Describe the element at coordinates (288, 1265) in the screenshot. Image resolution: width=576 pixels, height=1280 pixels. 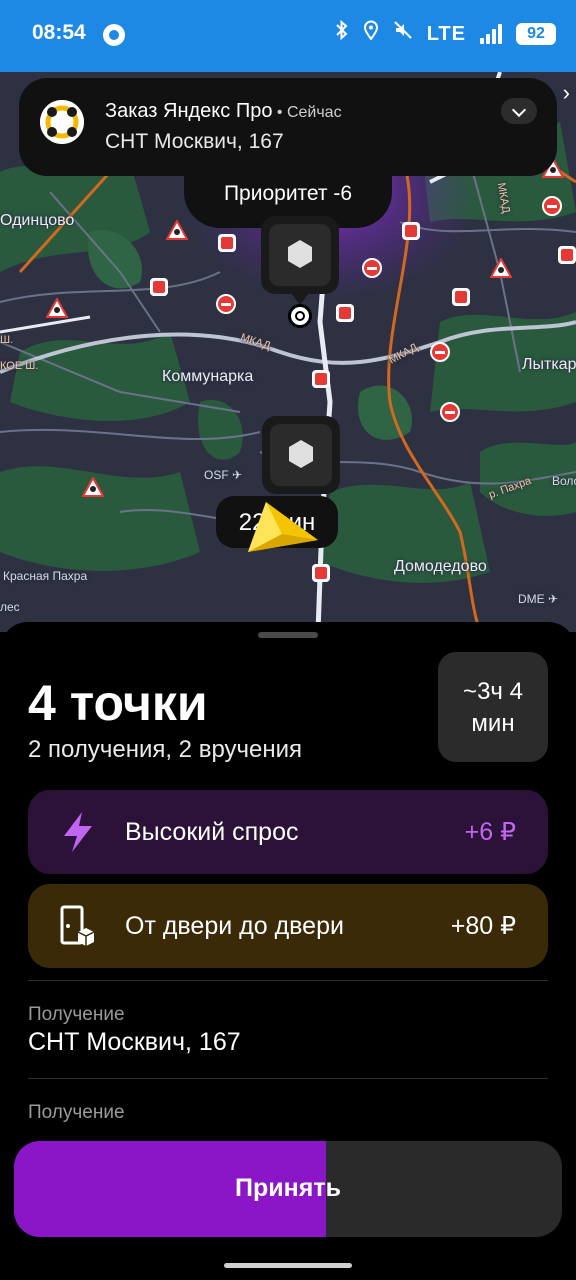
I see `home-indicator` at that location.